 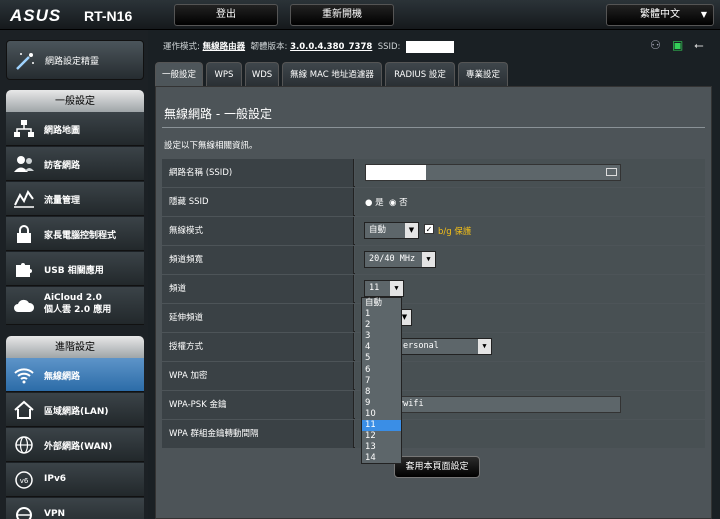 What do you see at coordinates (226, 15) in the screenshot?
I see `logout-button: 登出` at bounding box center [226, 15].